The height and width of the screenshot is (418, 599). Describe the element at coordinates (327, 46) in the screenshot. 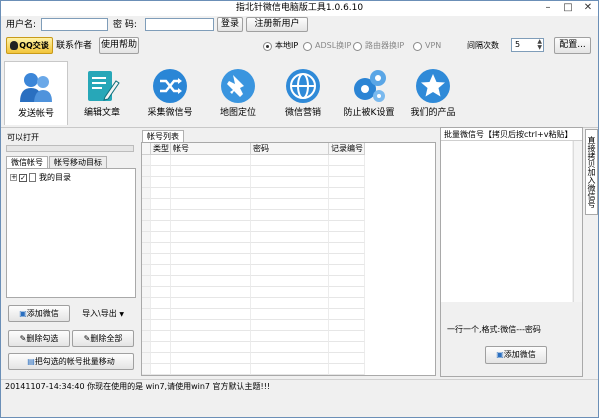

I see `radio-adsl-ip: ADSL换IP` at that location.